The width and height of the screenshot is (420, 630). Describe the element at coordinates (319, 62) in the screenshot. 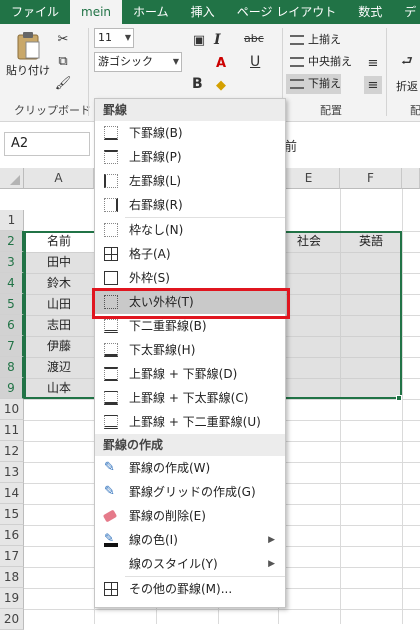

I see `align-middle-button: 中央揃え` at that location.